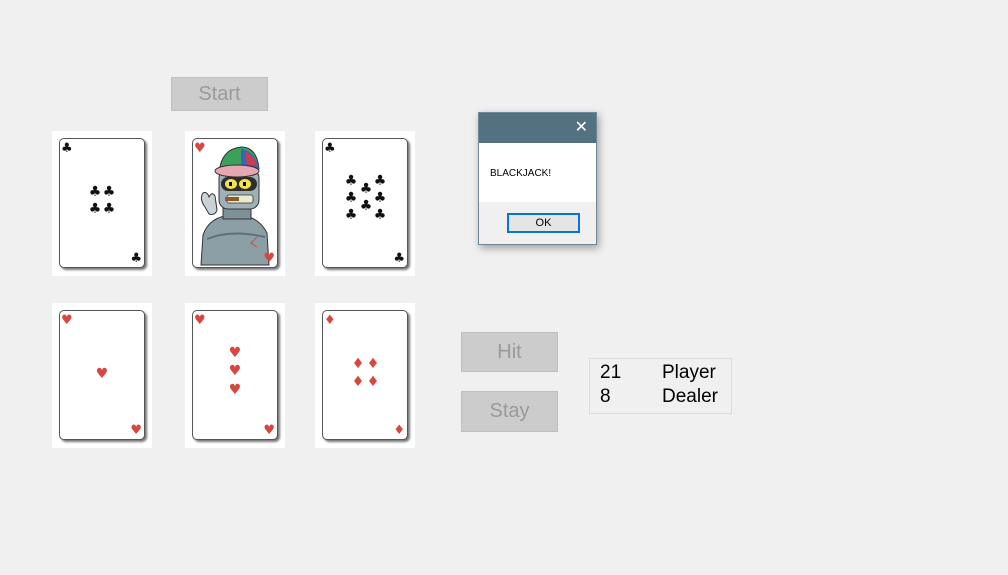 This screenshot has height=575, width=1008. I want to click on hit-button: Hit, so click(509, 352).